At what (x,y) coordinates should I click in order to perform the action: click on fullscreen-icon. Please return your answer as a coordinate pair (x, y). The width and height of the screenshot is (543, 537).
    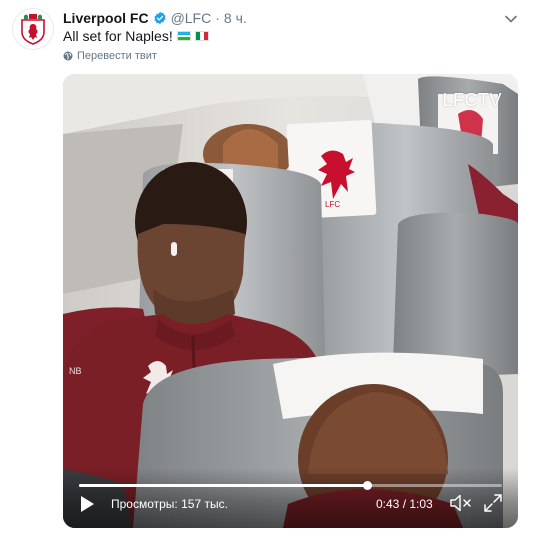
    Looking at the image, I should click on (493, 503).